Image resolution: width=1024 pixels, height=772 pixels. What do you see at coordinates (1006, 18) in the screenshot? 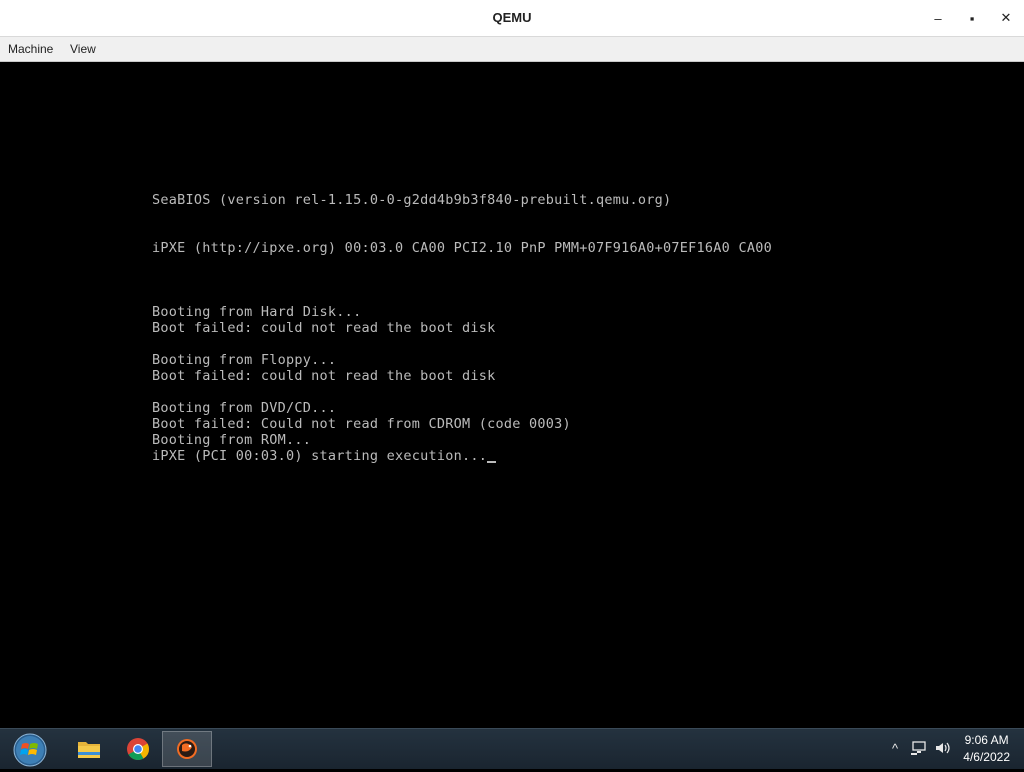
I see `close-button: ✕` at bounding box center [1006, 18].